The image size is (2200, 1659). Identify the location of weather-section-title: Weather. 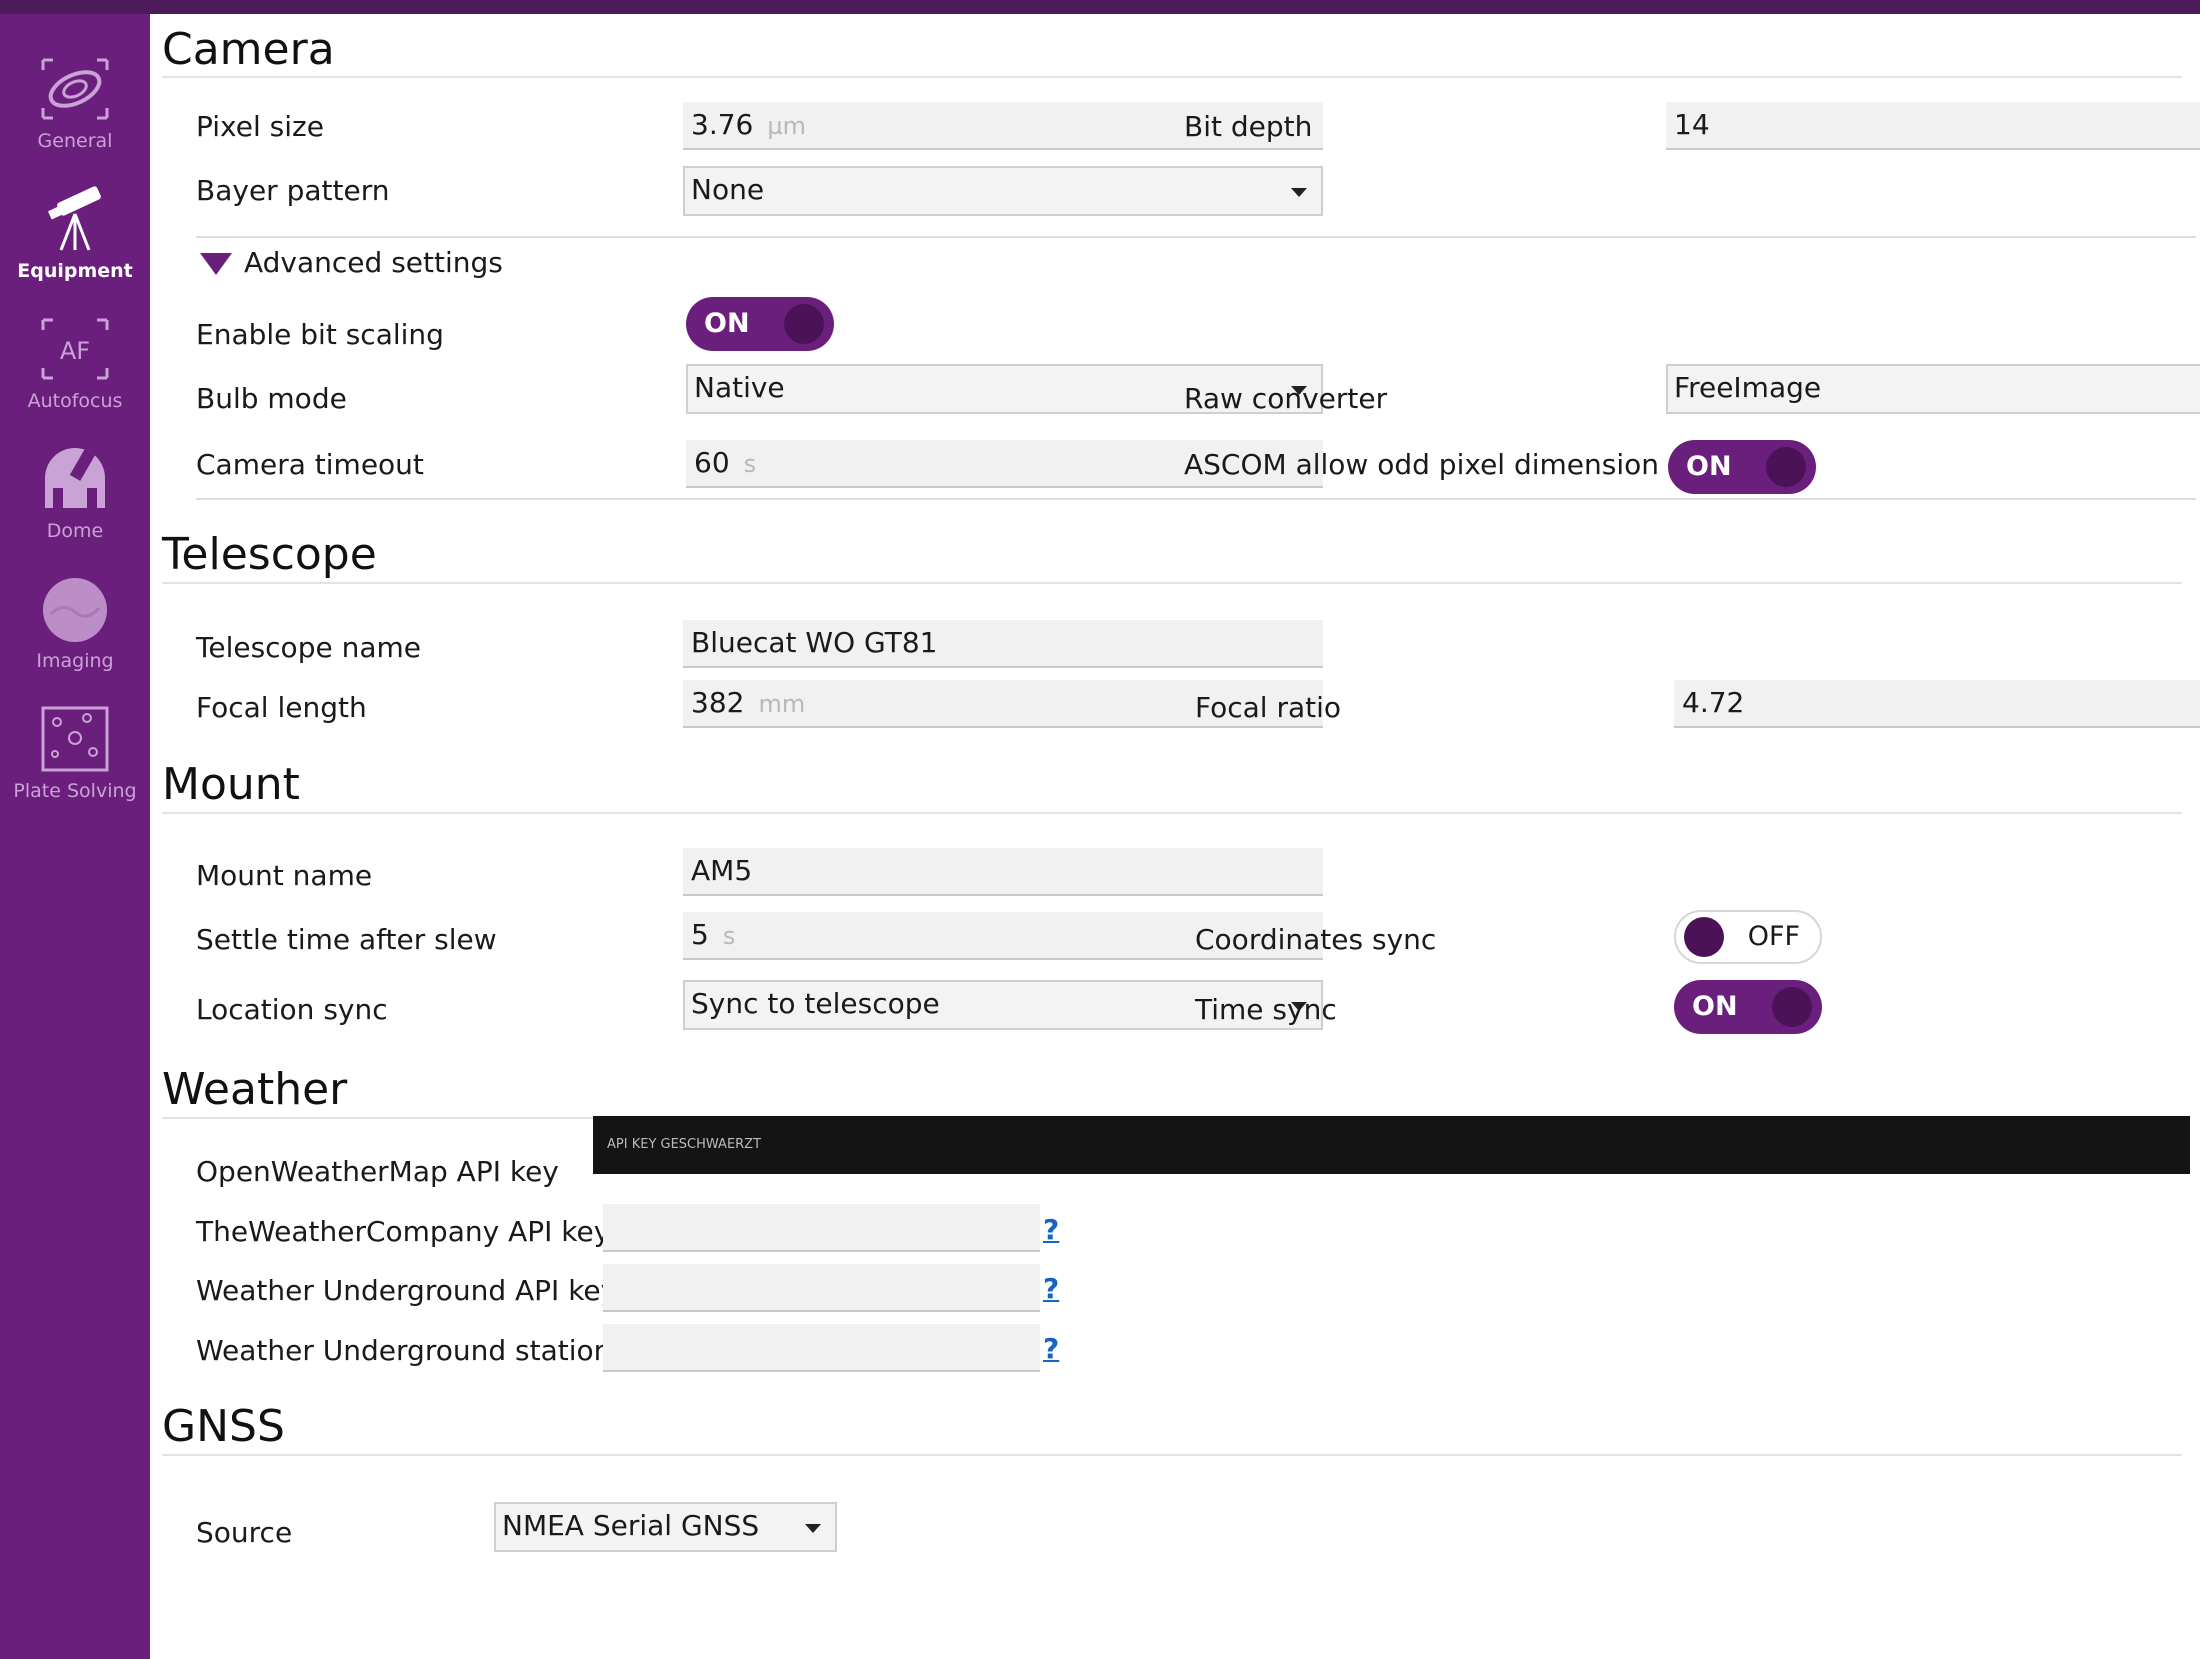
(255, 1089).